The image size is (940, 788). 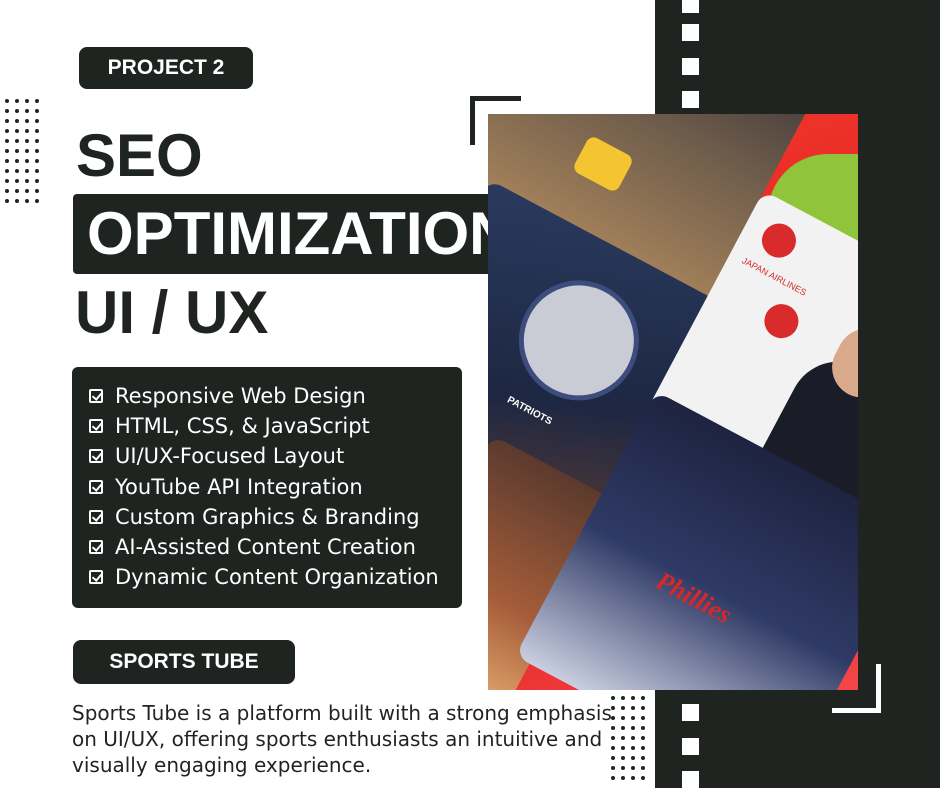 What do you see at coordinates (172, 312) in the screenshot?
I see `headline-ui-ux: UI / UX` at bounding box center [172, 312].